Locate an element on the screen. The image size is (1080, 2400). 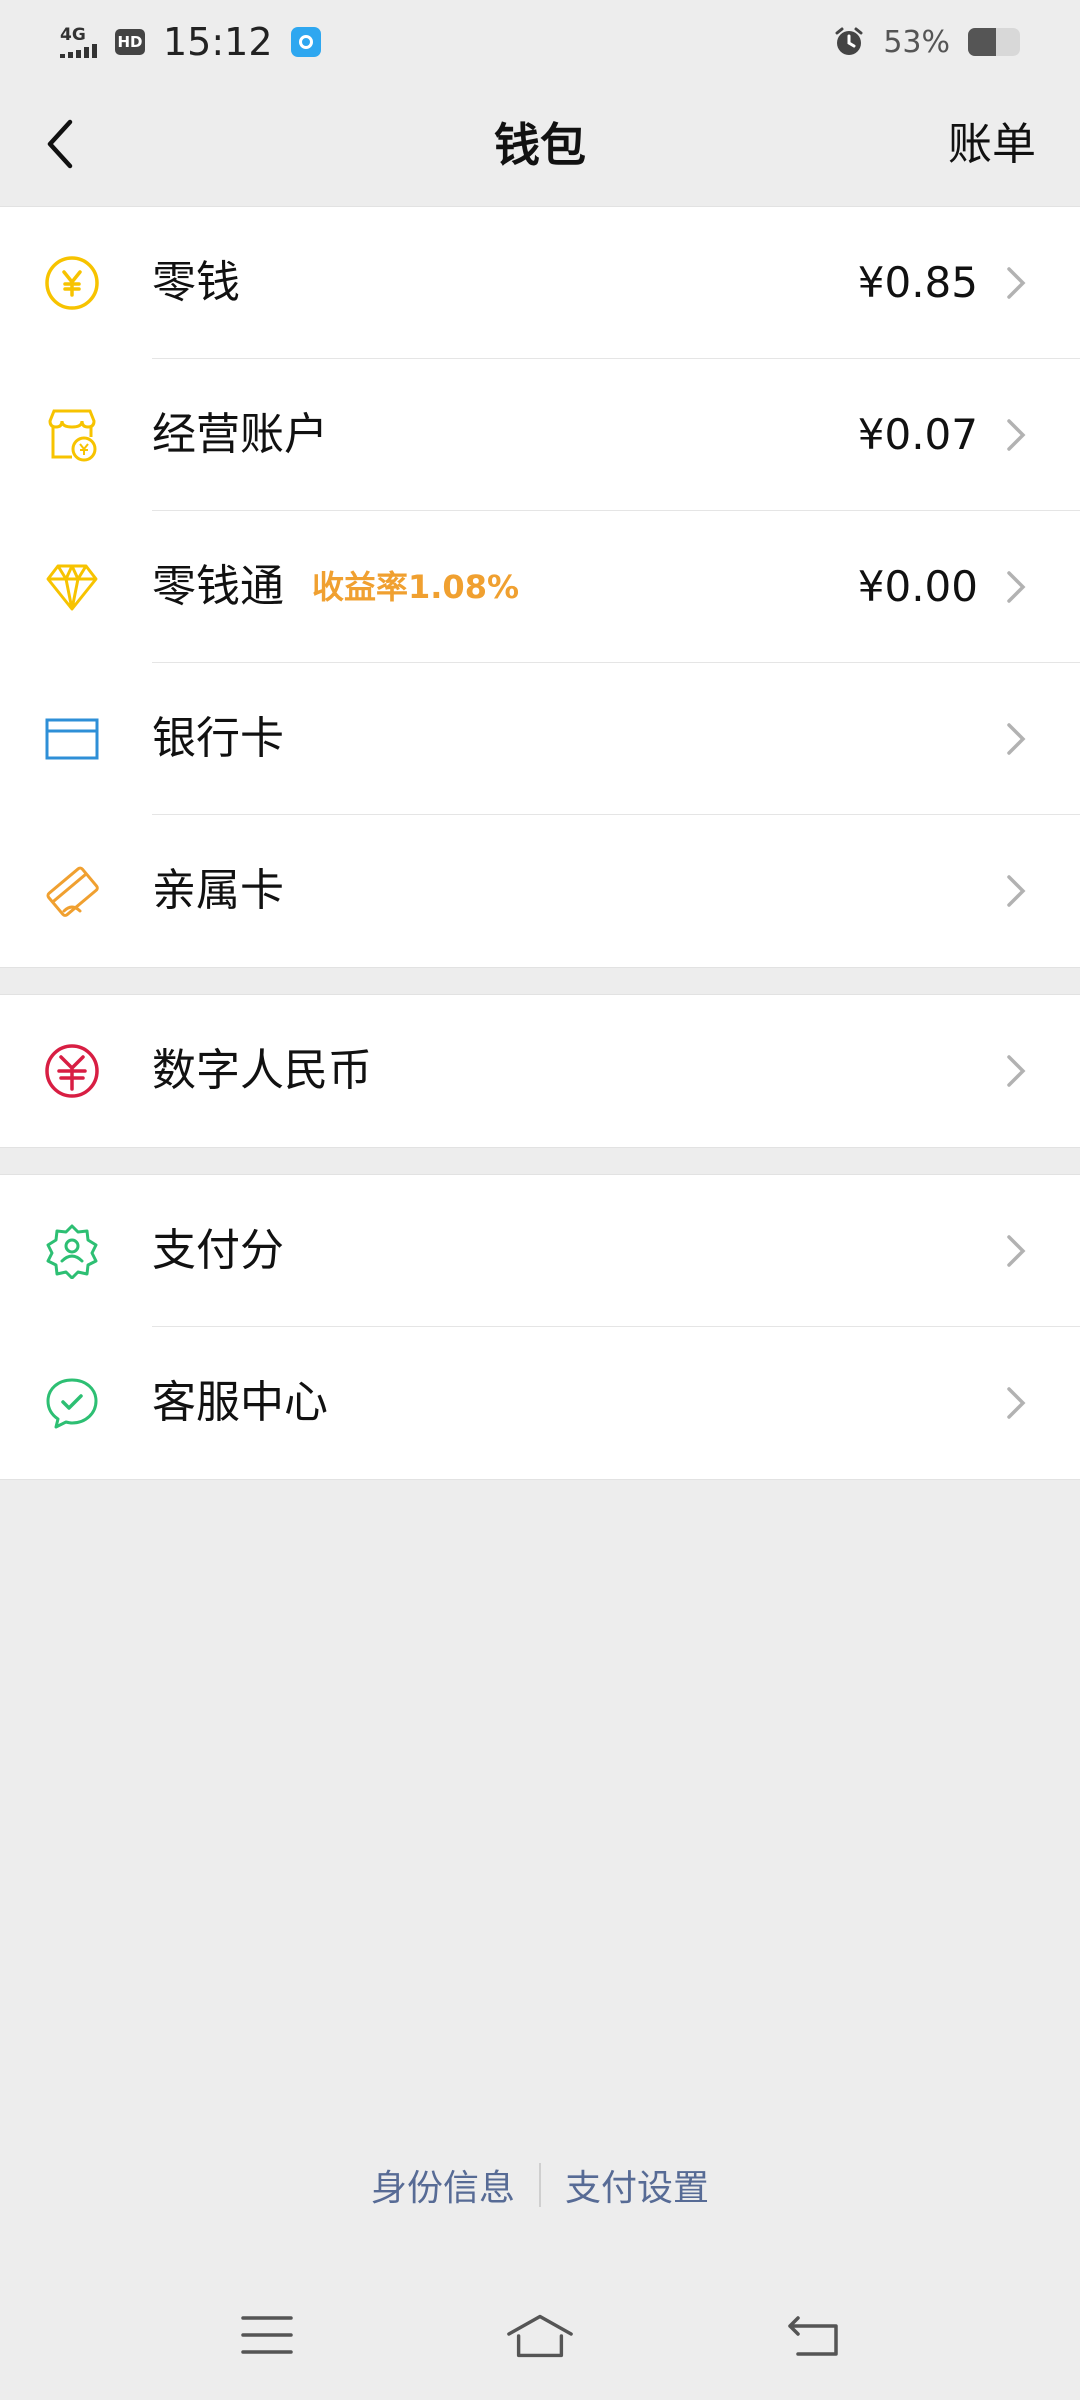
system-nav-bar is located at coordinates (540, 2335).